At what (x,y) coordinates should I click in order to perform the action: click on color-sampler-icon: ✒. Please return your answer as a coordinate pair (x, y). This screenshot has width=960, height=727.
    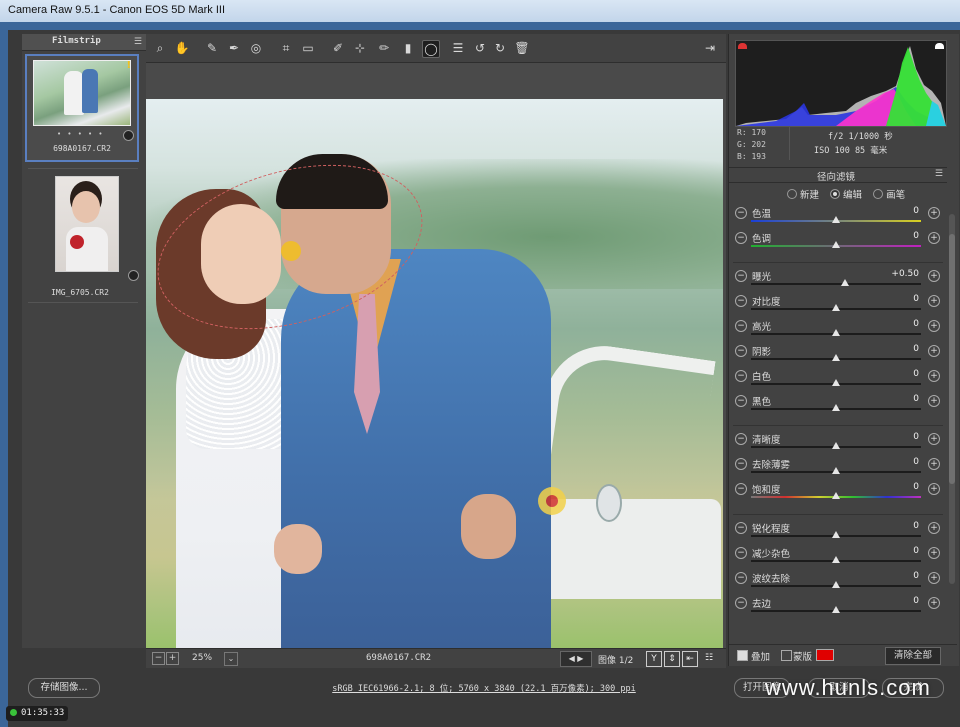
    Looking at the image, I should click on (234, 48).